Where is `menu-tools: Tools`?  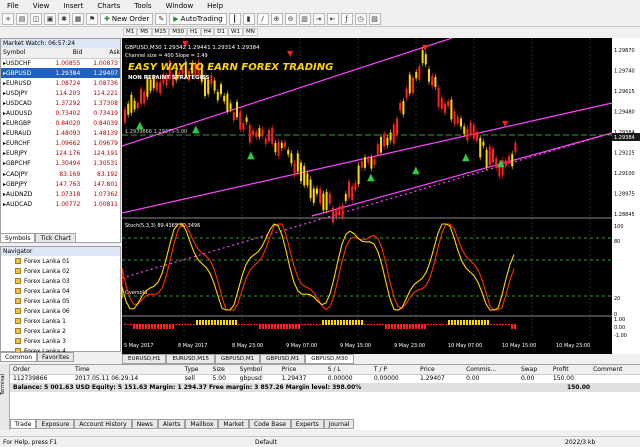 menu-tools: Tools is located at coordinates (142, 6).